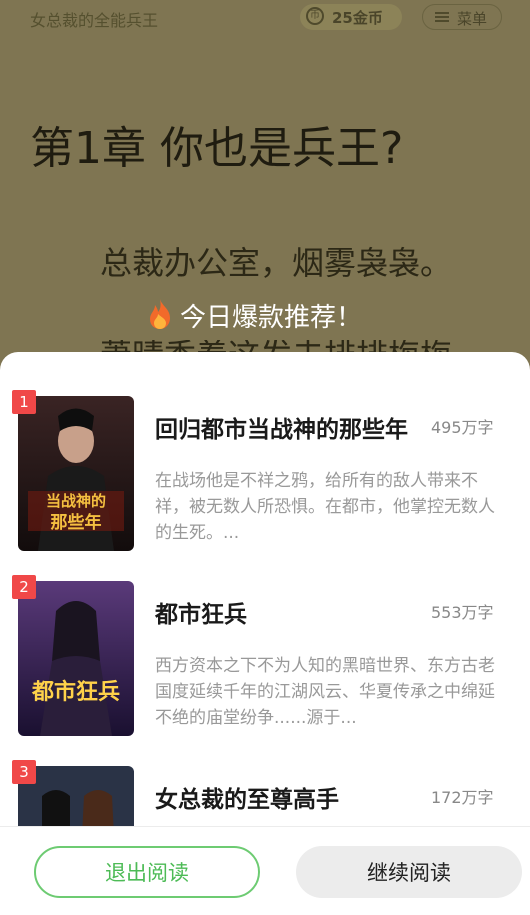  I want to click on cover-image: 当战神的 那些年, so click(76, 473).